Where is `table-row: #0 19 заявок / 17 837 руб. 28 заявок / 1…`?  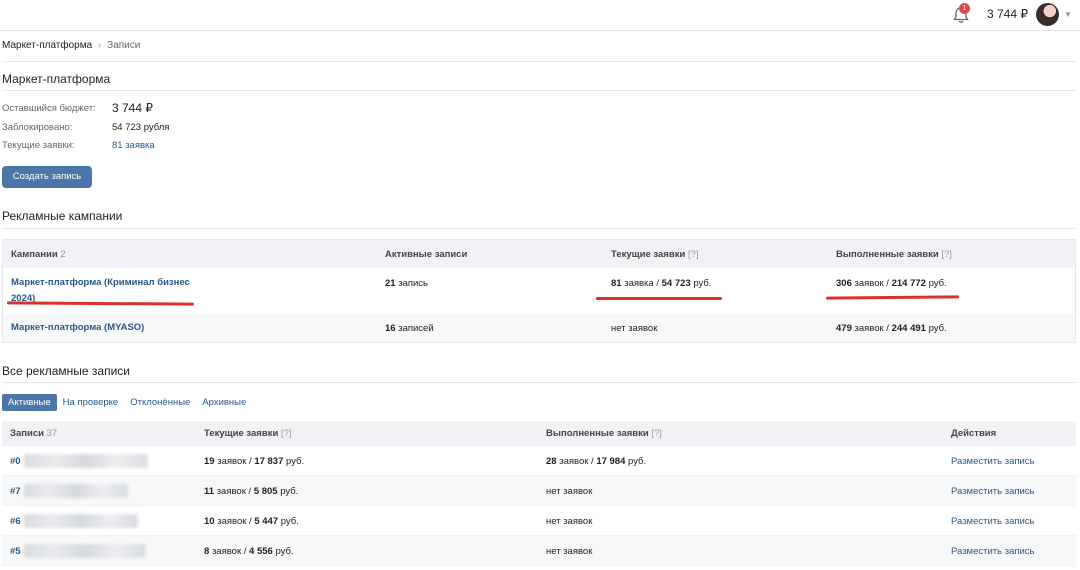
table-row: #0 19 заявок / 17 837 руб. 28 заявок / 1… is located at coordinates (539, 461).